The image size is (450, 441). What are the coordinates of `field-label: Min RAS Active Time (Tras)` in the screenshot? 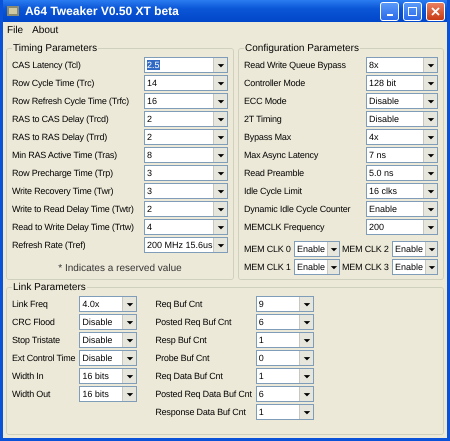 It's located at (64, 155).